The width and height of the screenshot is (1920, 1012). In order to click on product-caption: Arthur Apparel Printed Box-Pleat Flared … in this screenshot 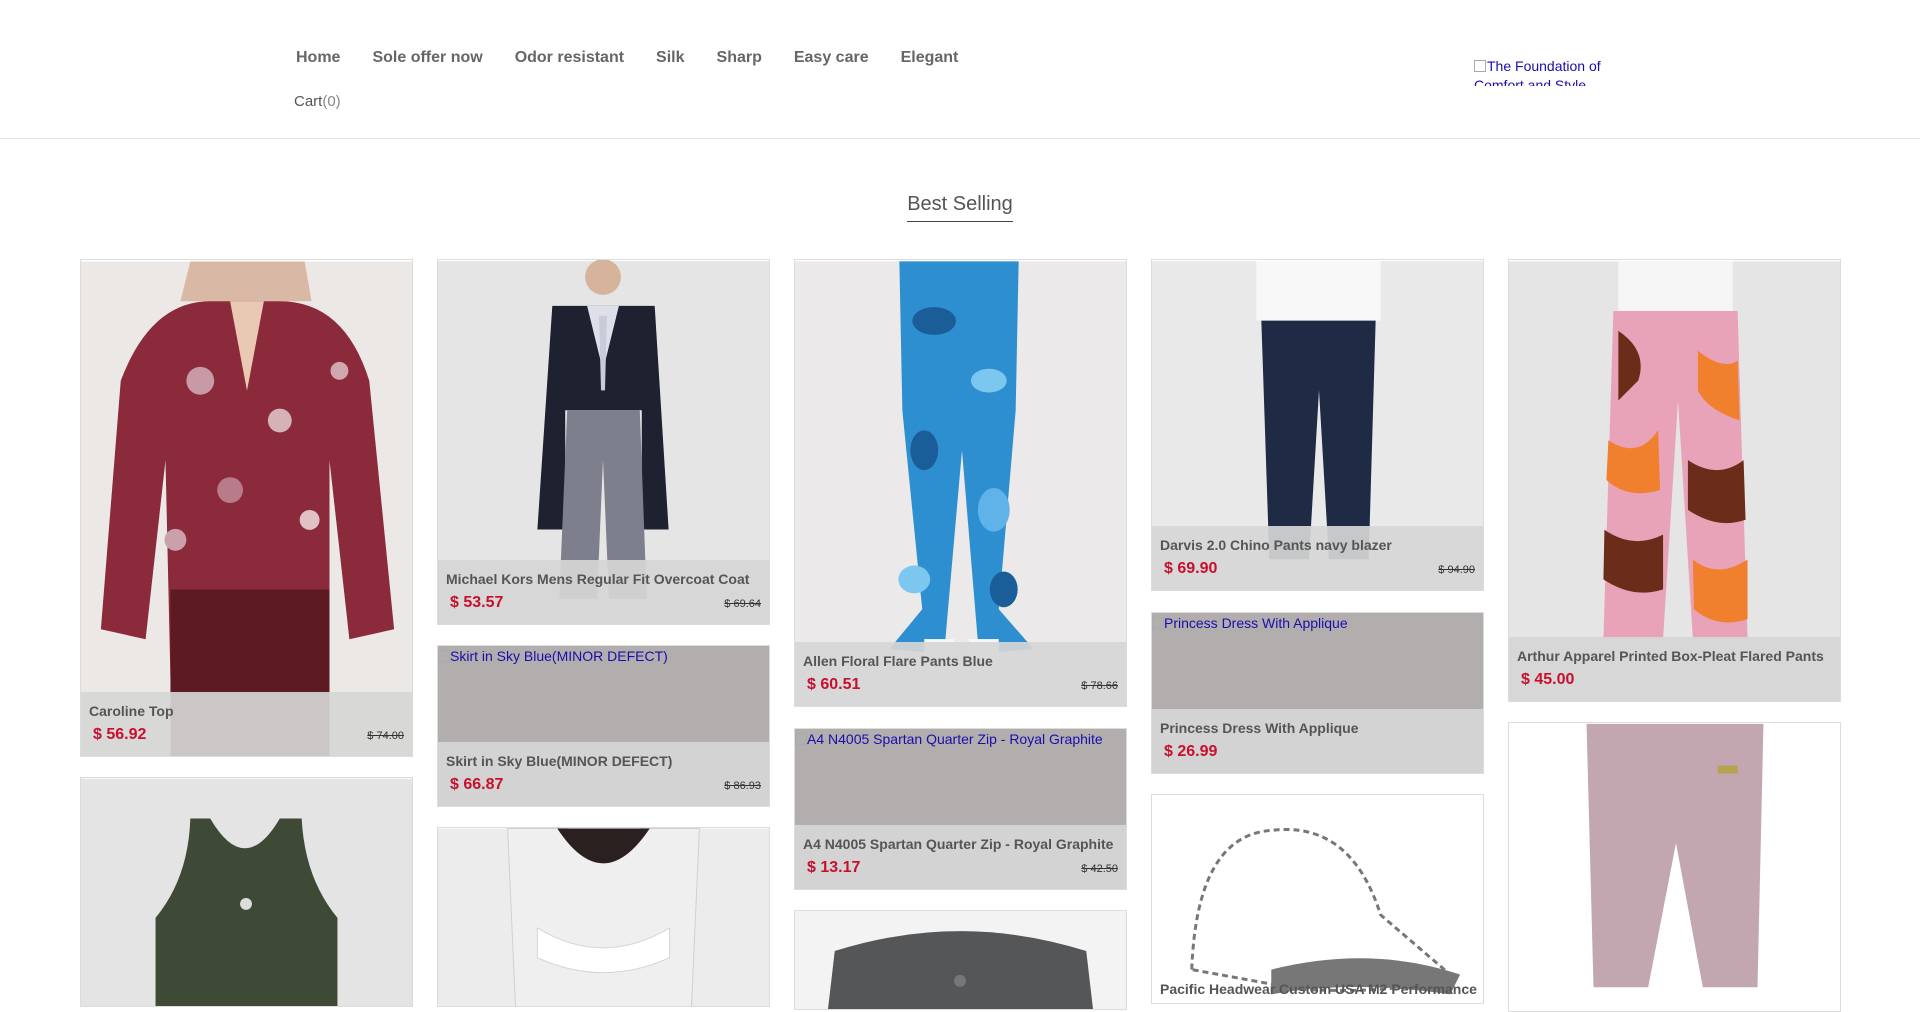, I will do `click(1674, 669)`.